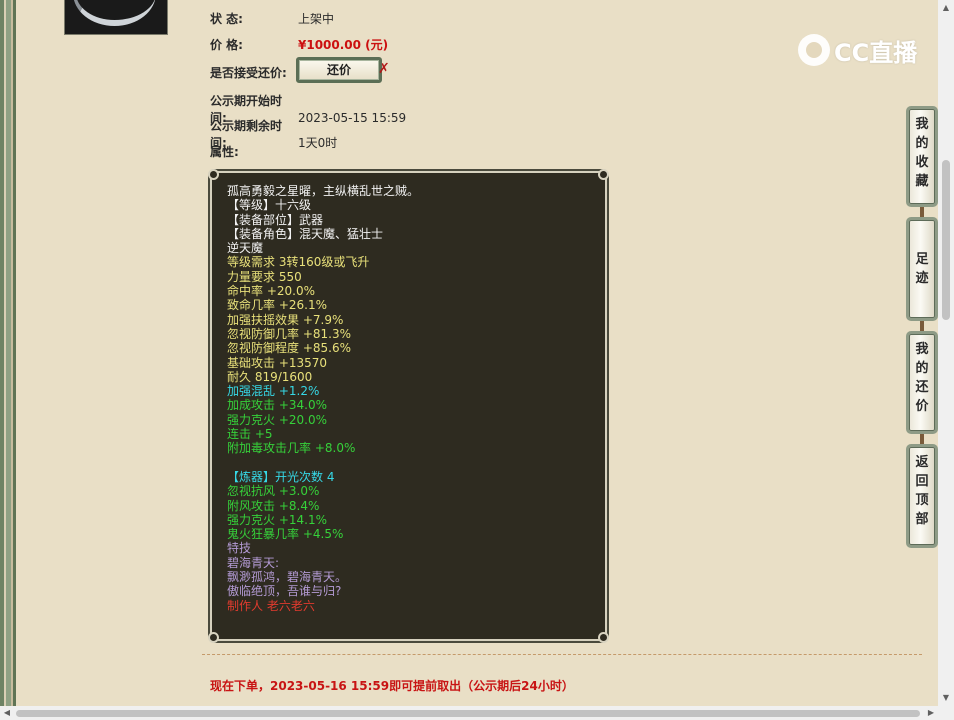  I want to click on side-button-favorites: 我 的 收 藏, so click(922, 156).